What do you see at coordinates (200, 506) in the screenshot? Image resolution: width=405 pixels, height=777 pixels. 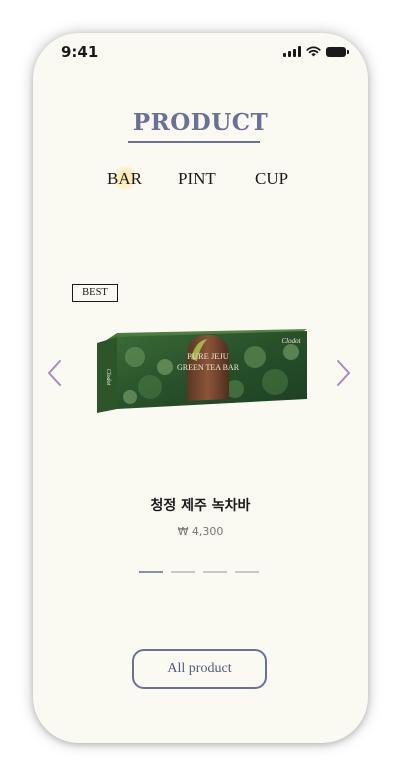 I see `product-name: 청정 제주 녹차바` at bounding box center [200, 506].